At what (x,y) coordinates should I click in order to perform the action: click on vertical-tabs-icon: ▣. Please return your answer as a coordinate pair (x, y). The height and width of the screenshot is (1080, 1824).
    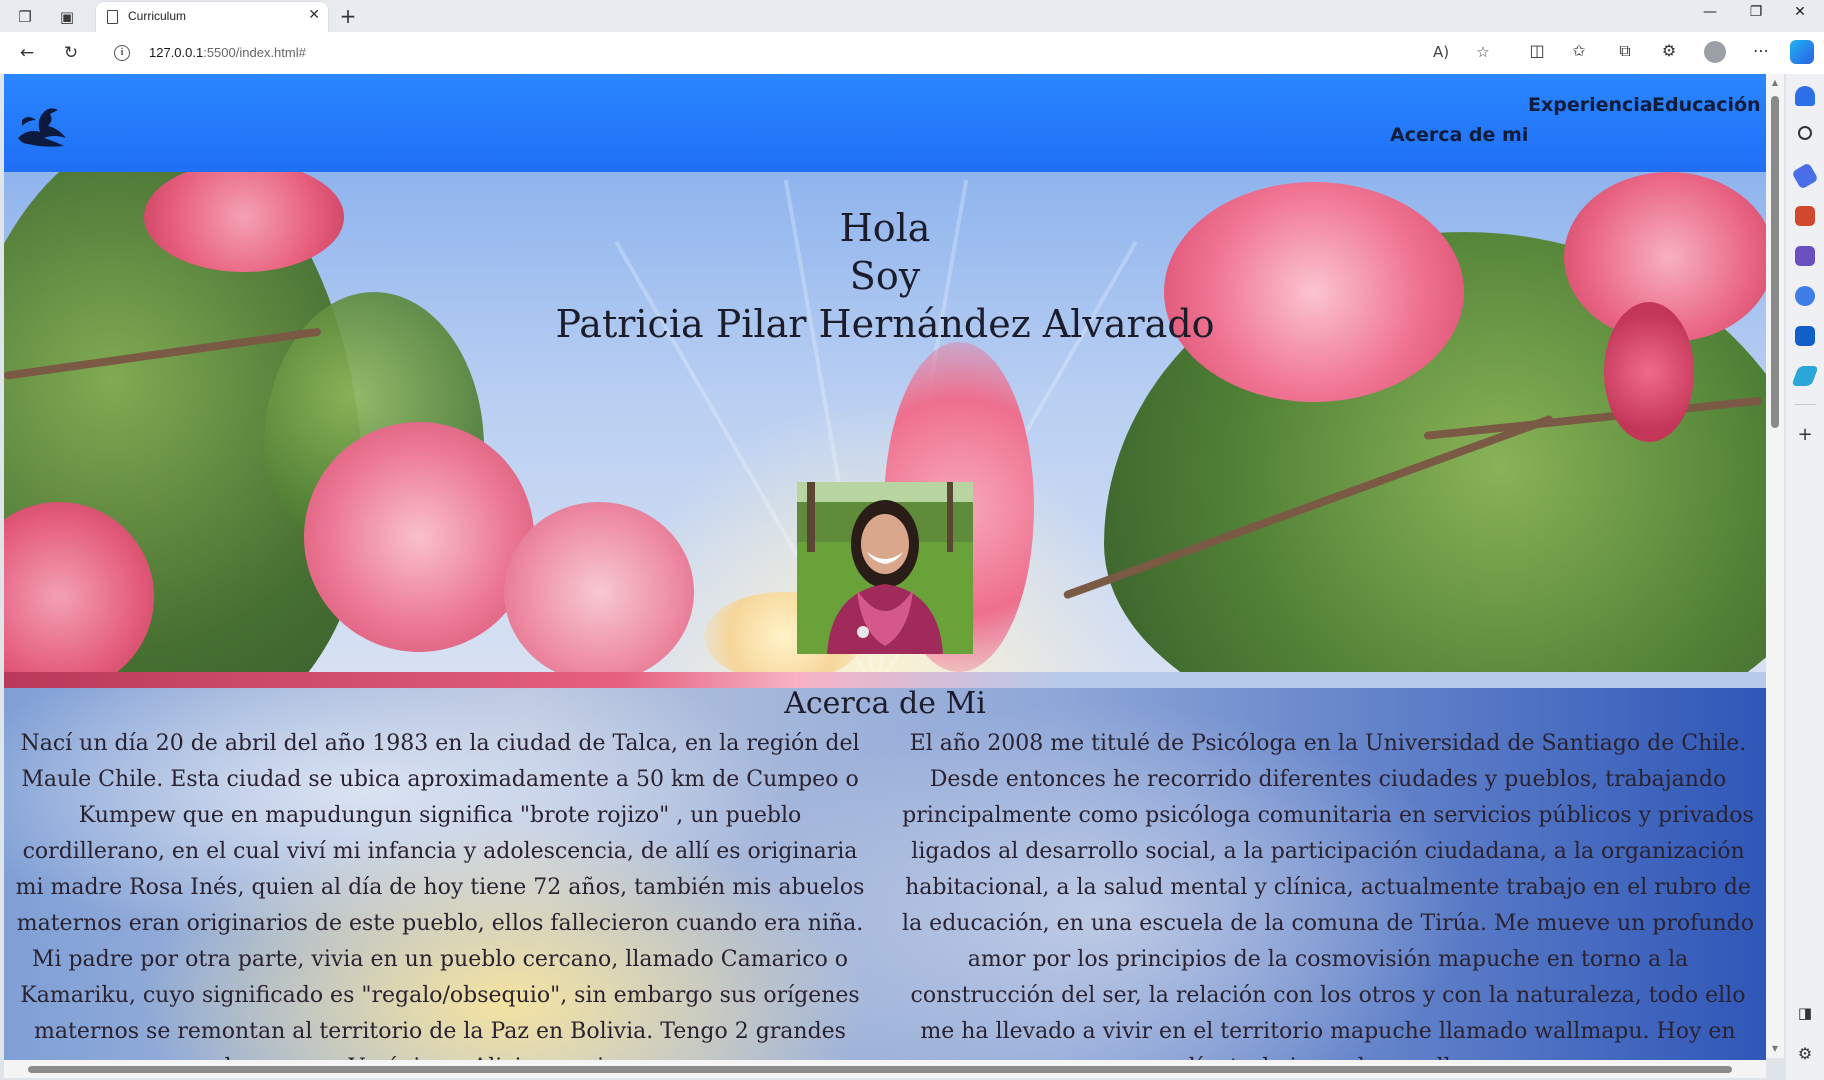
    Looking at the image, I should click on (67, 17).